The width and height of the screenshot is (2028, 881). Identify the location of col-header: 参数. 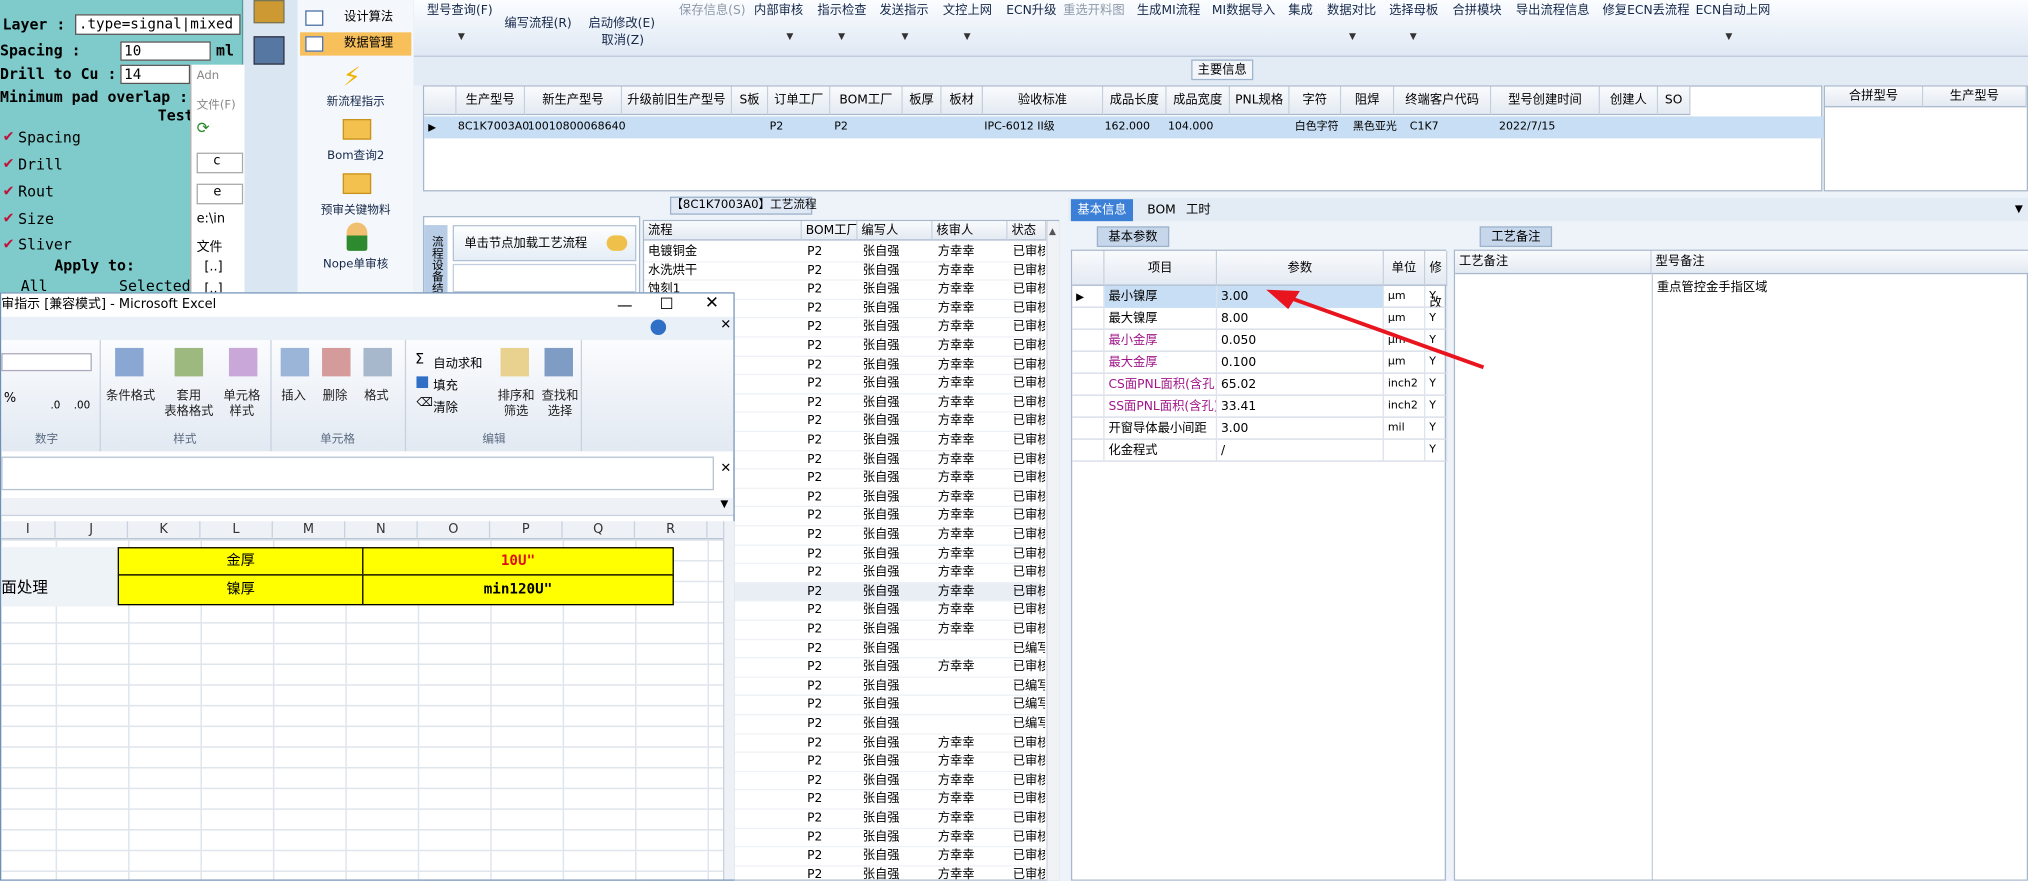
(1300, 268).